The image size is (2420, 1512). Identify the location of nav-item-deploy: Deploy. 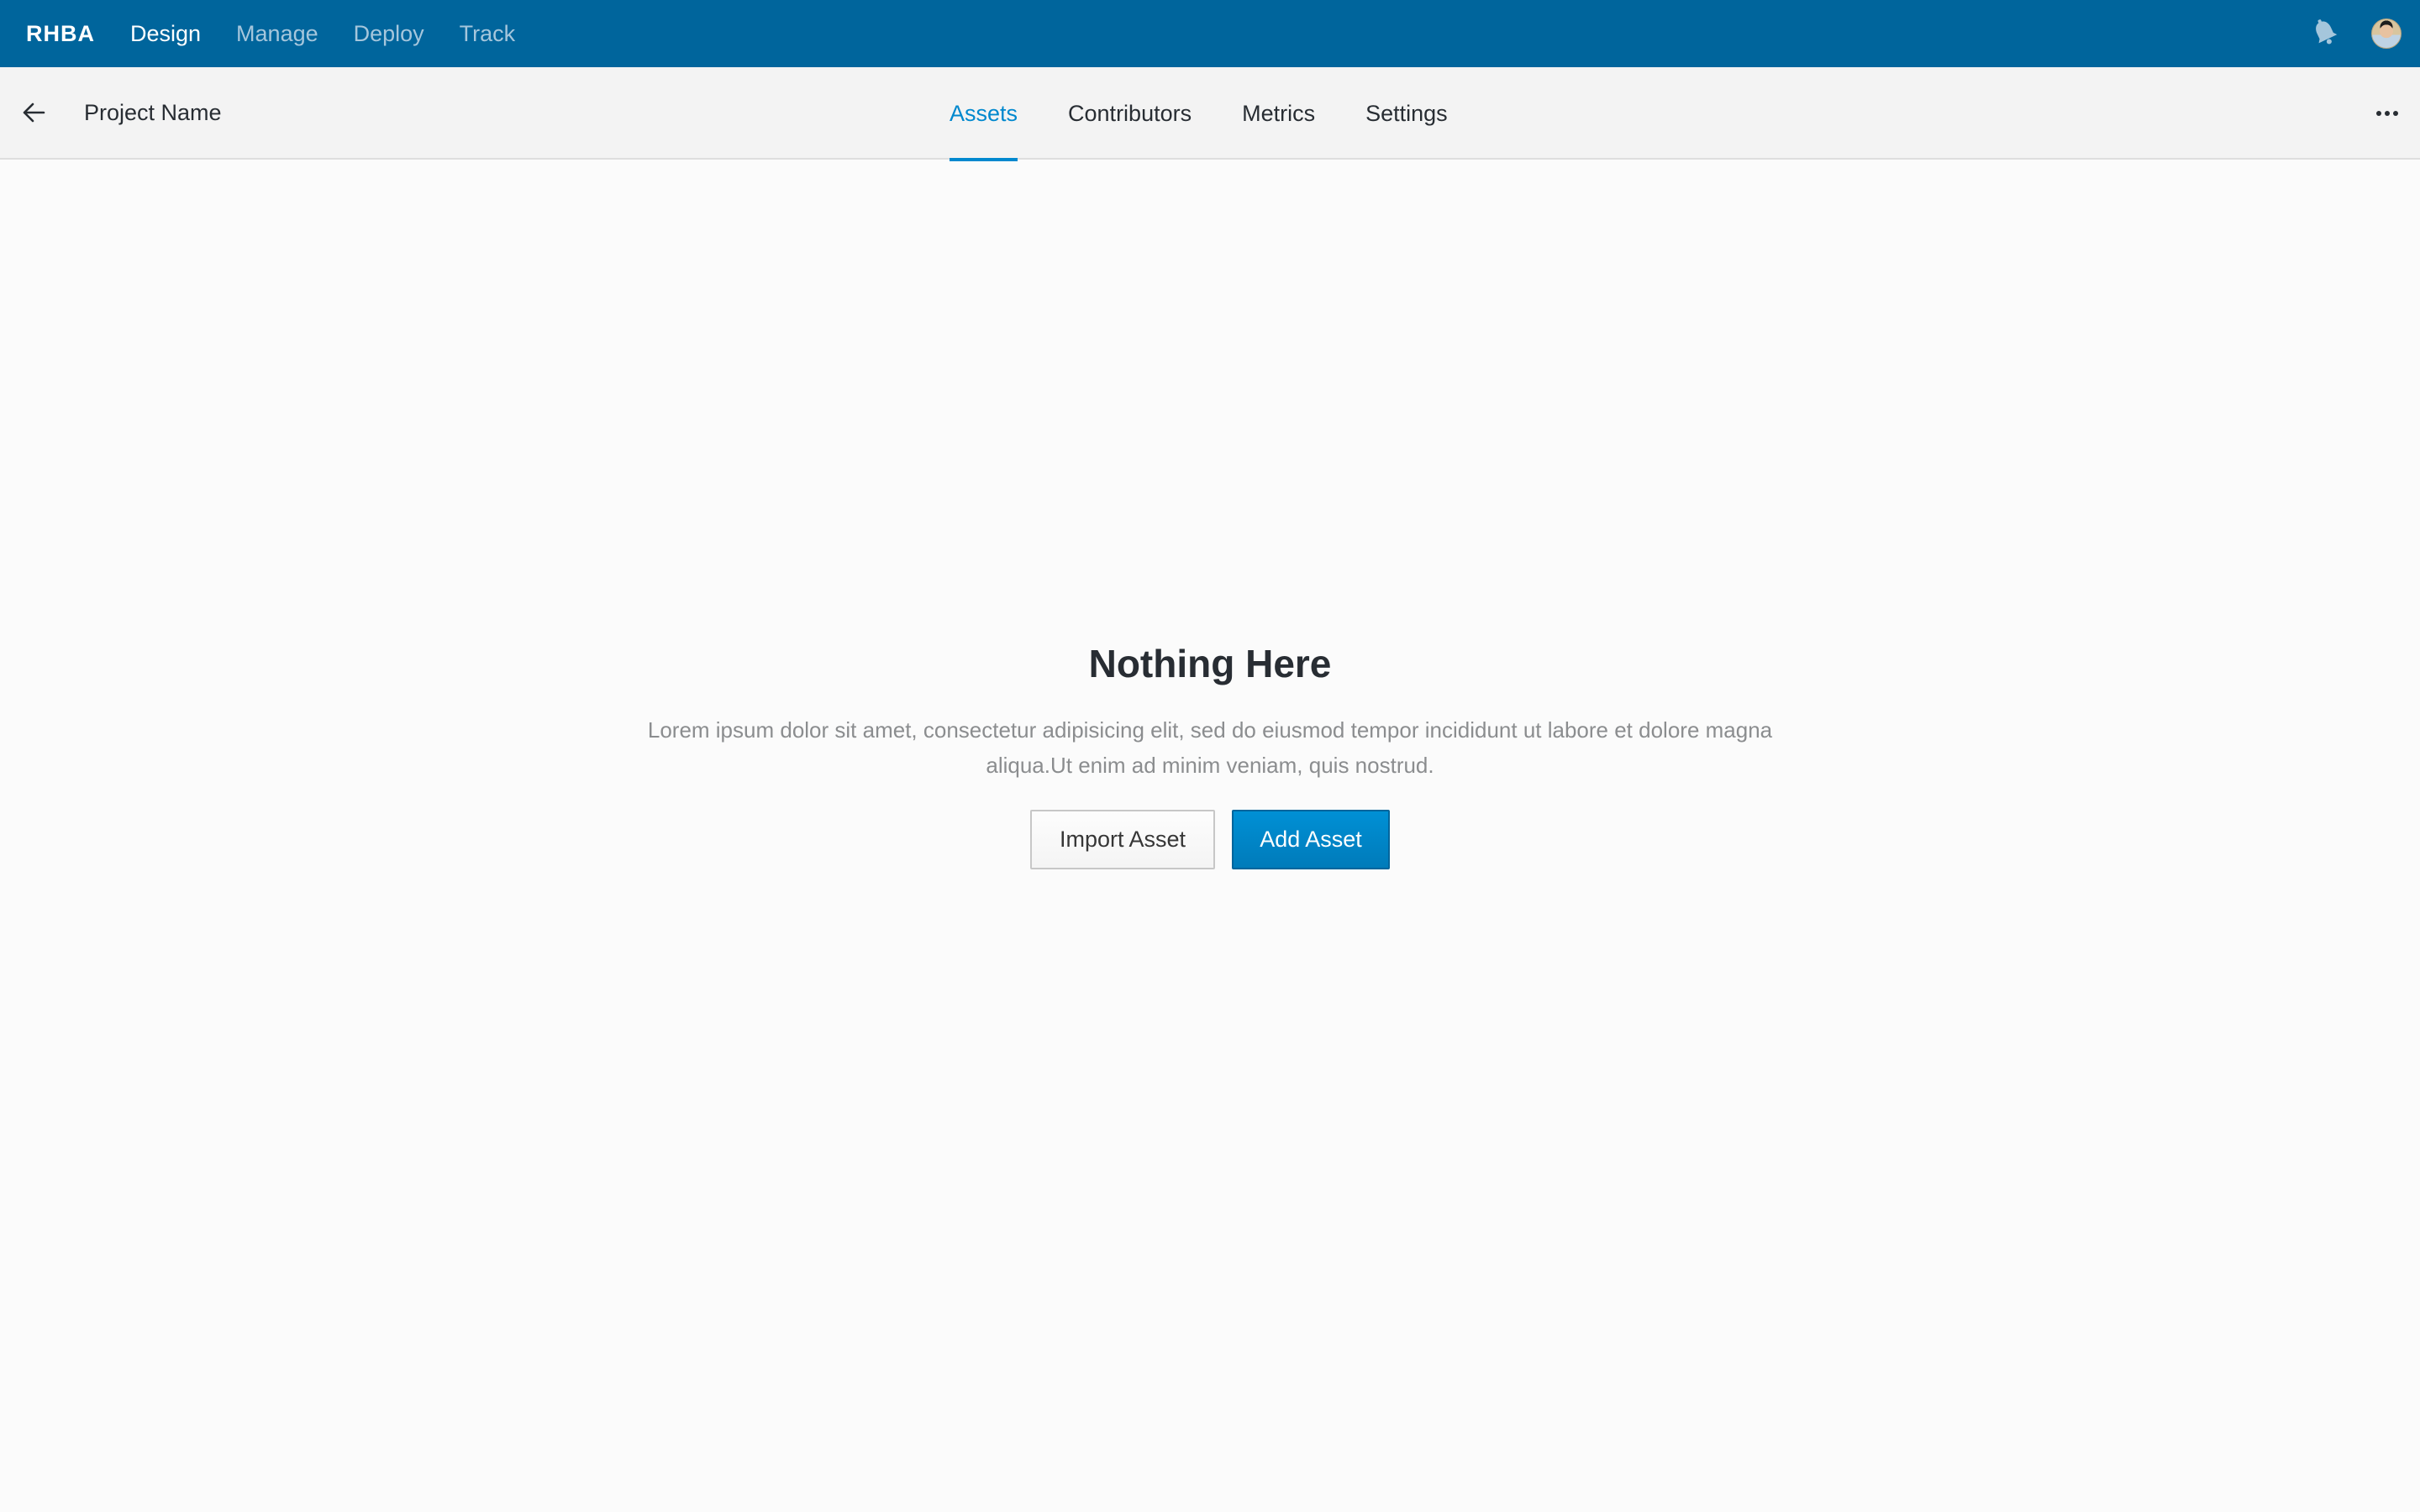
(389, 34).